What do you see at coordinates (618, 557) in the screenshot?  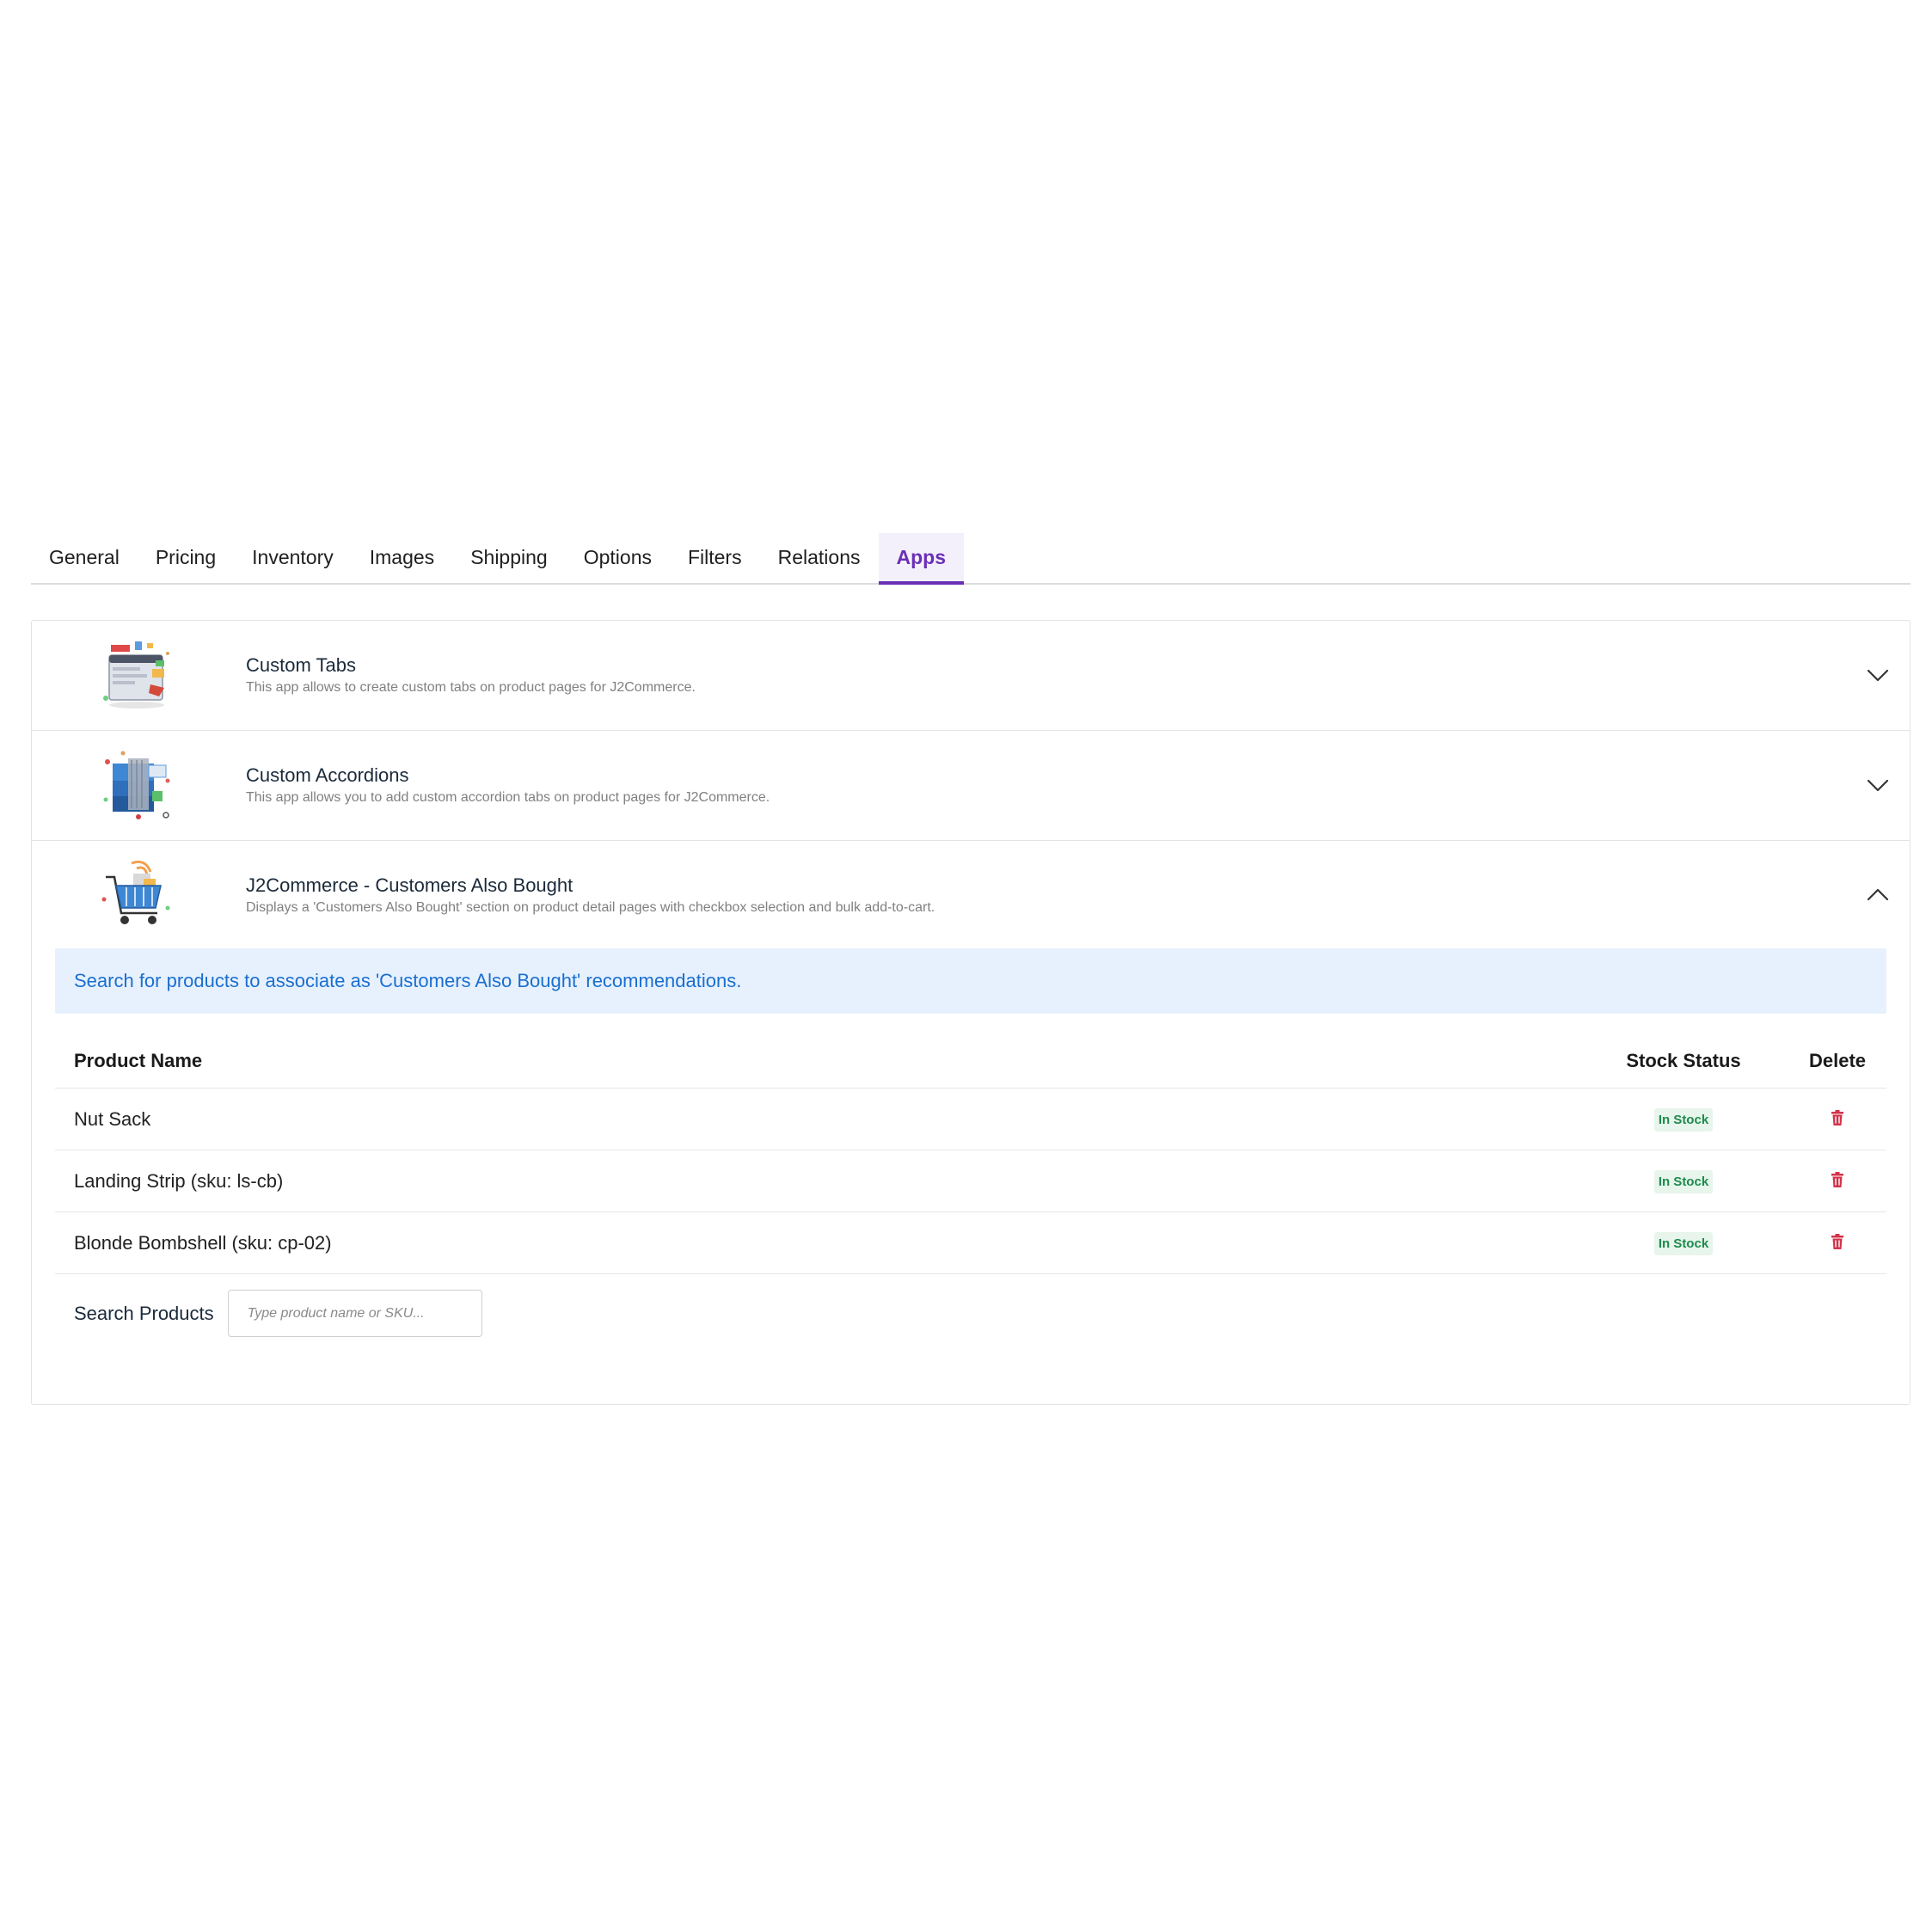 I see `tab-options: Options` at bounding box center [618, 557].